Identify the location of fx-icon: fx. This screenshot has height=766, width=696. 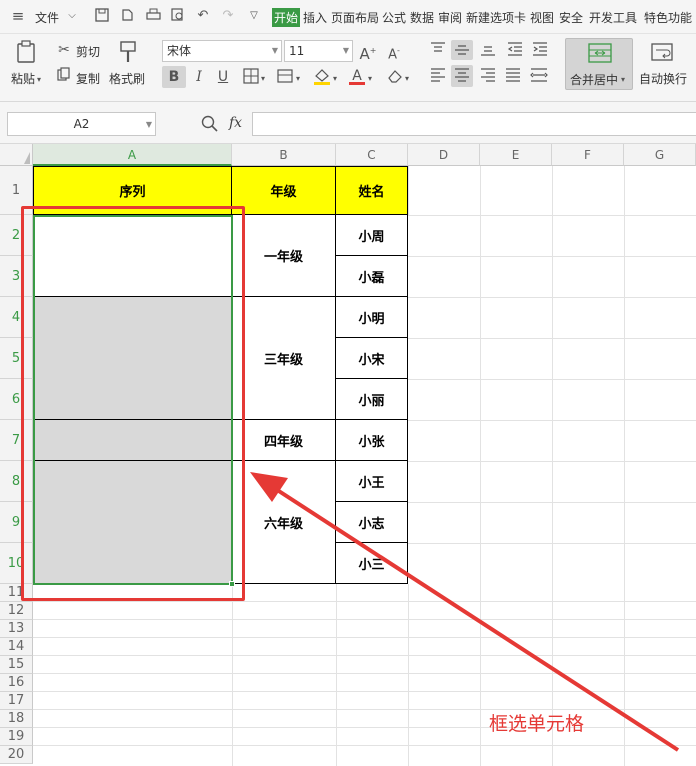
(235, 123).